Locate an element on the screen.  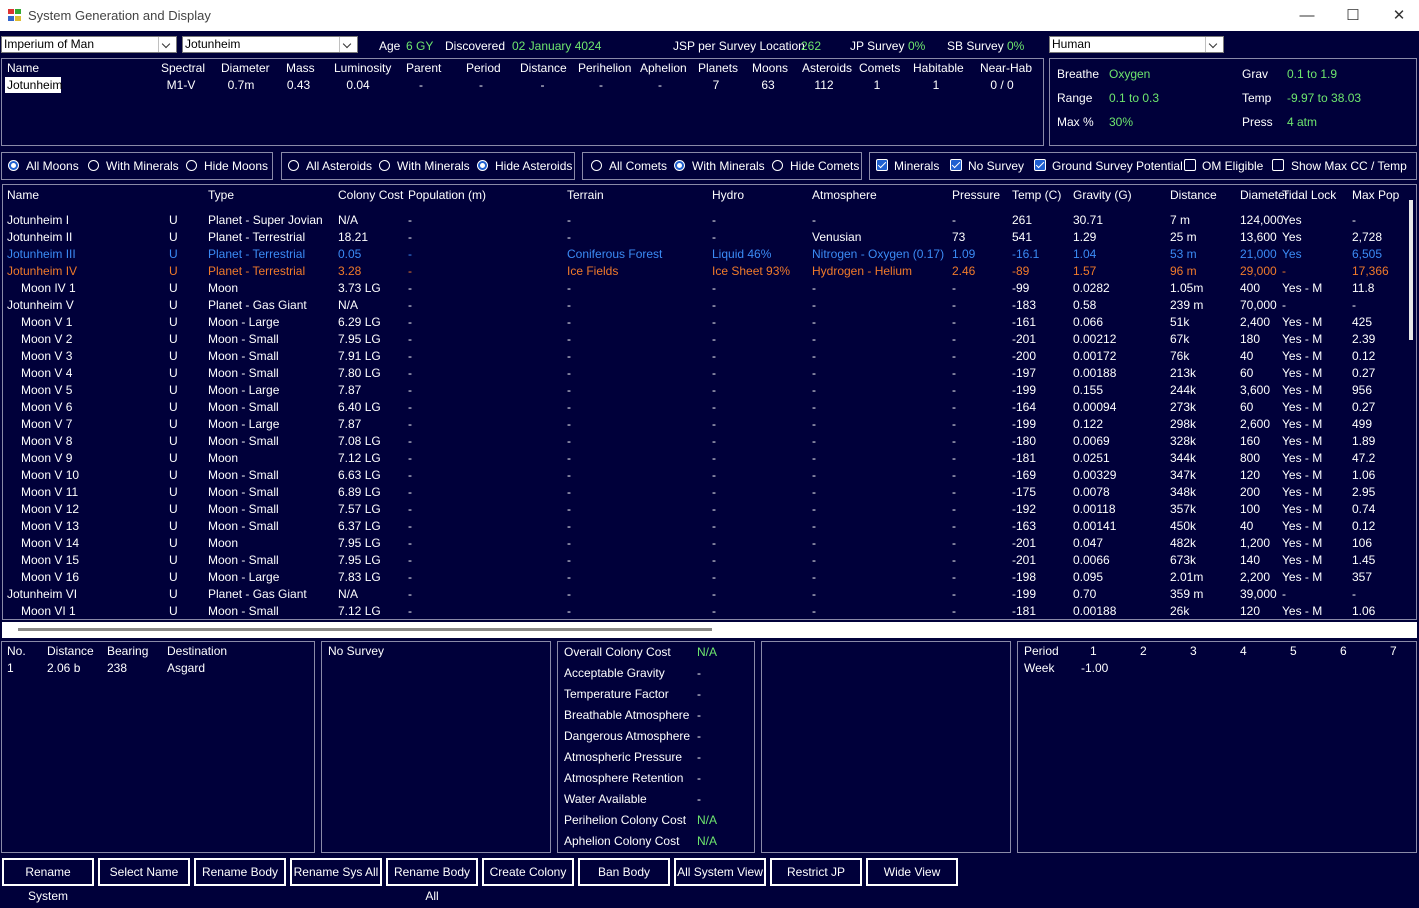
colony-cost-value: - is located at coordinates (699, 673).